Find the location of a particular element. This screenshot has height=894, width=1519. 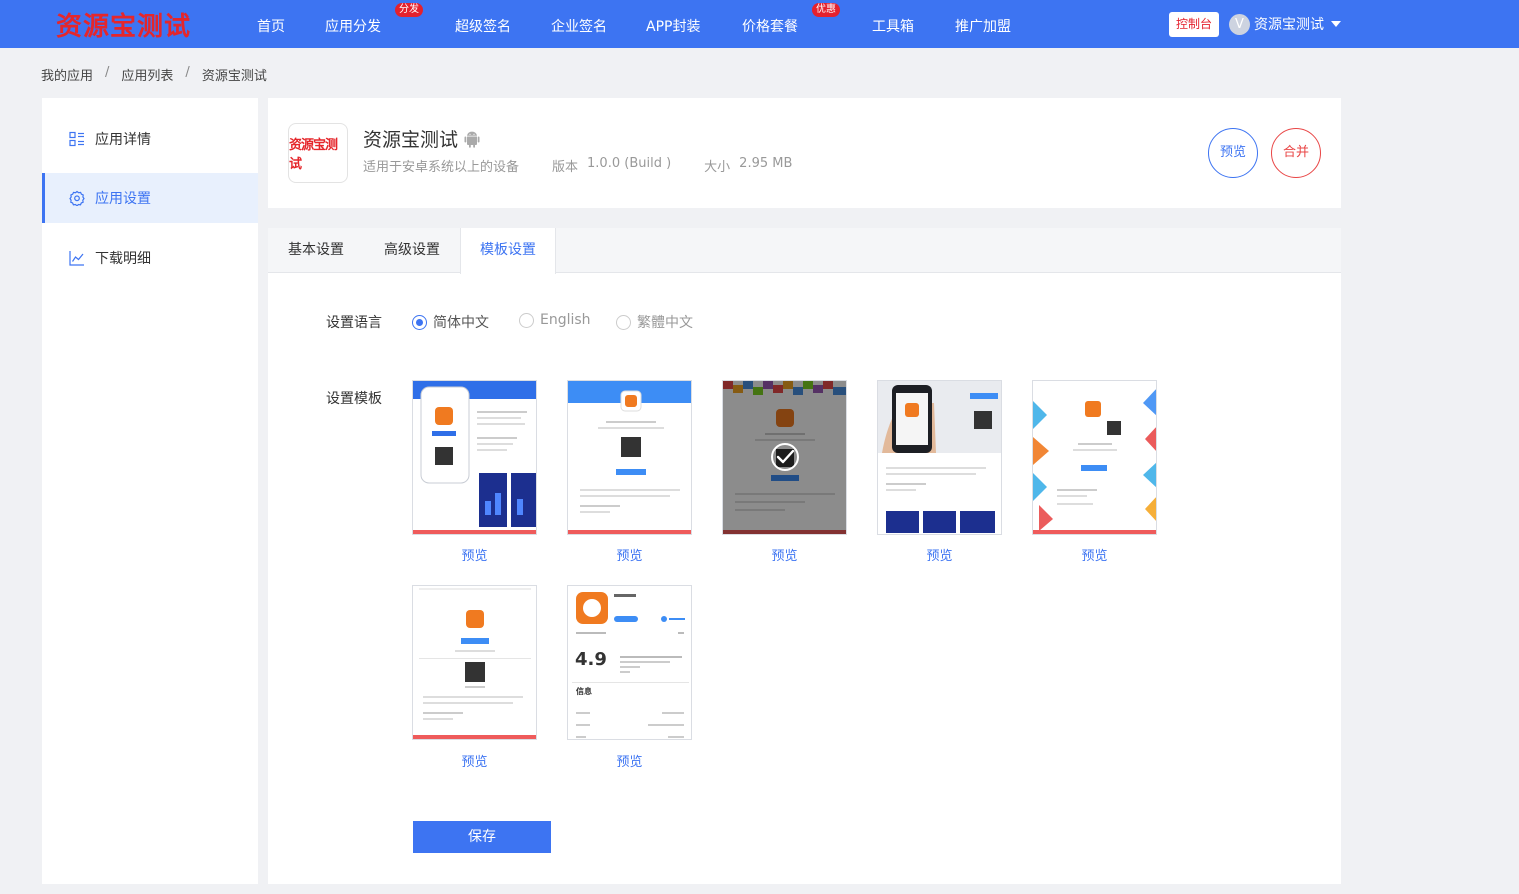

template-preview-link-1: 预览 is located at coordinates (474, 554).